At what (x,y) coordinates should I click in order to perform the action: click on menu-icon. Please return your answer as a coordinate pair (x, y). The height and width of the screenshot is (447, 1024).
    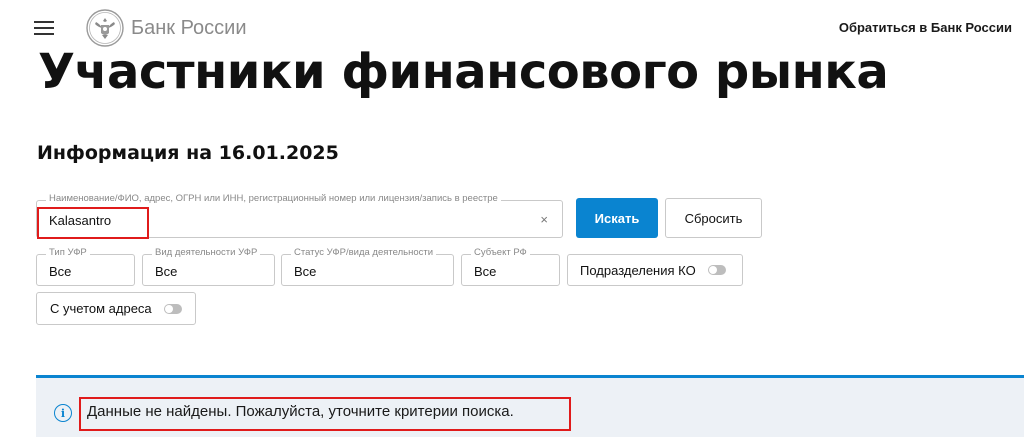
    Looking at the image, I should click on (44, 28).